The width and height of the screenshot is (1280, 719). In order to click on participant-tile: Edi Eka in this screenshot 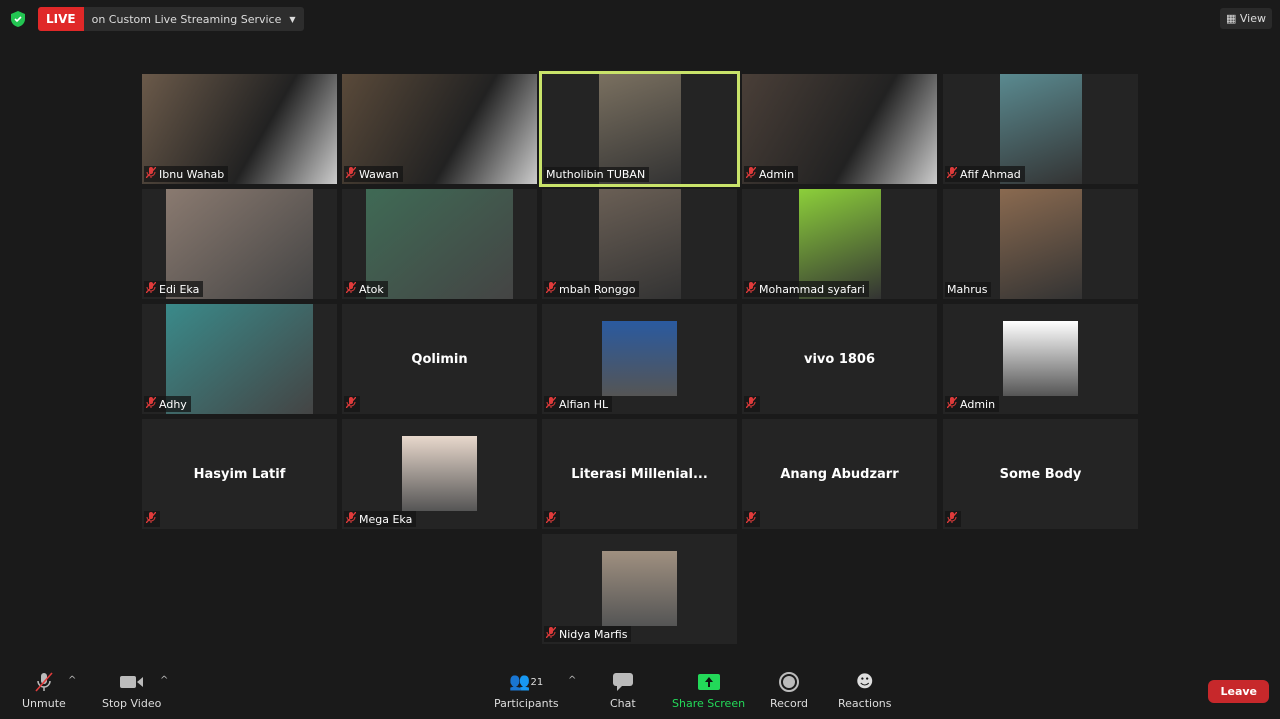, I will do `click(239, 244)`.